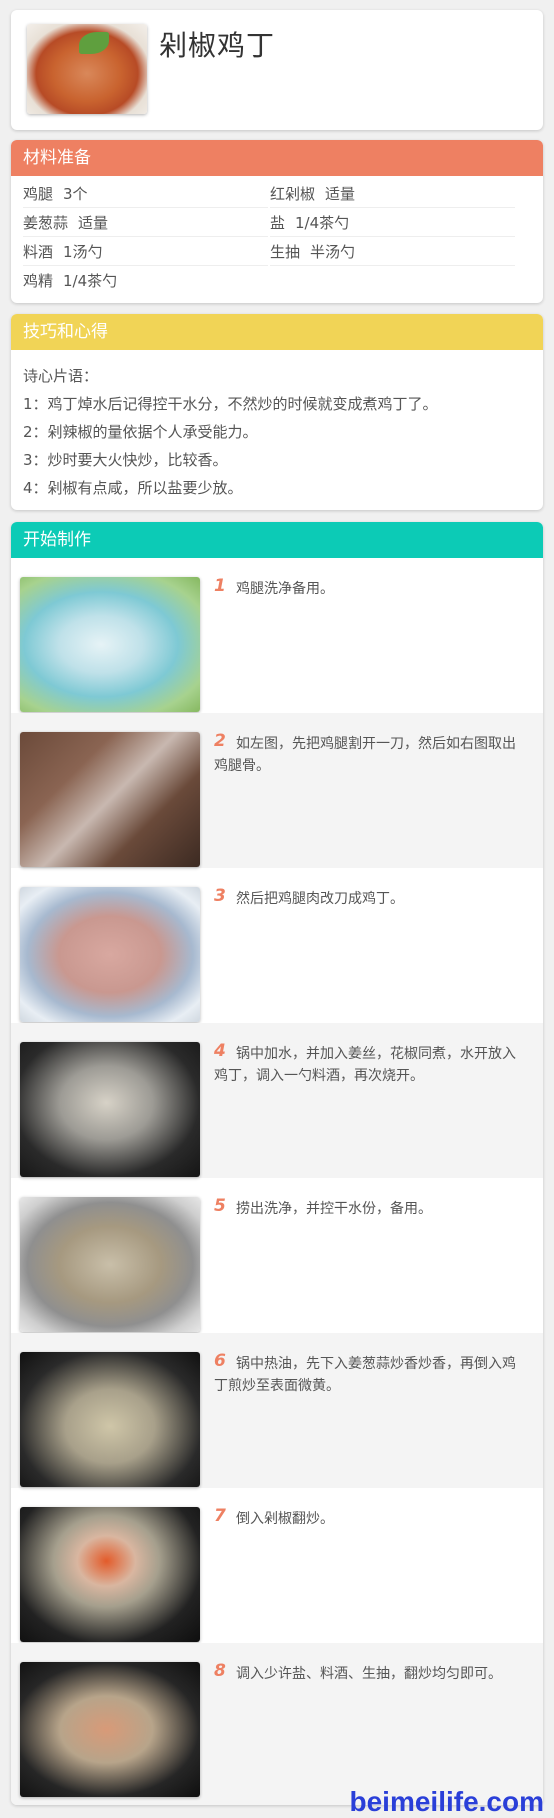 This screenshot has height=1818, width=554. I want to click on step-text: 鸡腿洗净备用。, so click(285, 589).